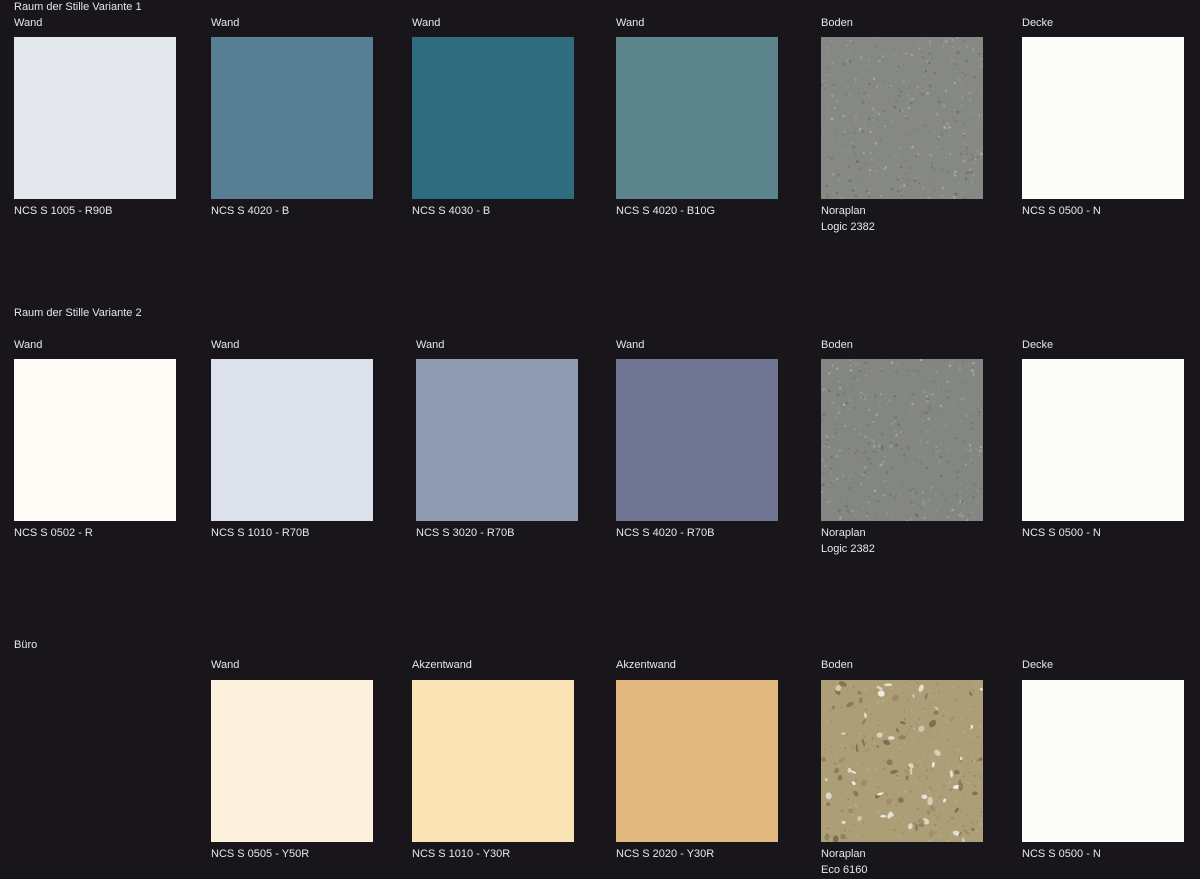 This screenshot has height=879, width=1200. I want to click on color-code: NCS S 1005 - R90B, so click(63, 211).